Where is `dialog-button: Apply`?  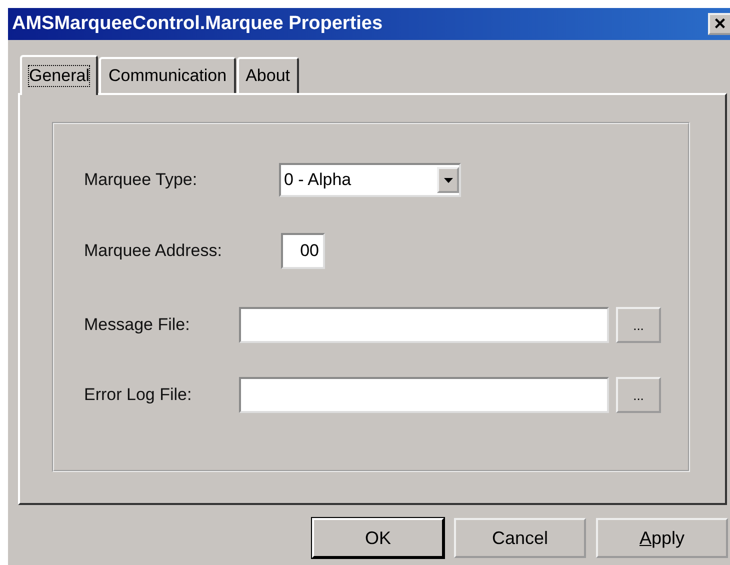
dialog-button: Apply is located at coordinates (662, 538).